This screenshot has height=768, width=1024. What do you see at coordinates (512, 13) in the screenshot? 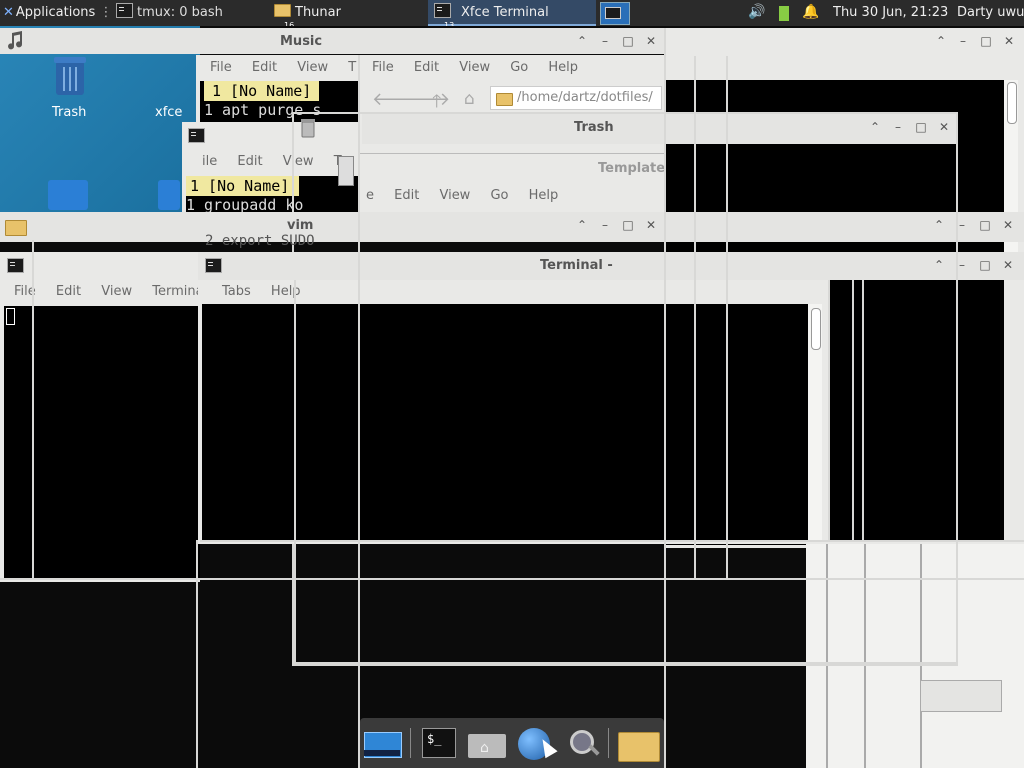
I see `task-xfce-terminal: Xfce Terminal 13` at bounding box center [512, 13].